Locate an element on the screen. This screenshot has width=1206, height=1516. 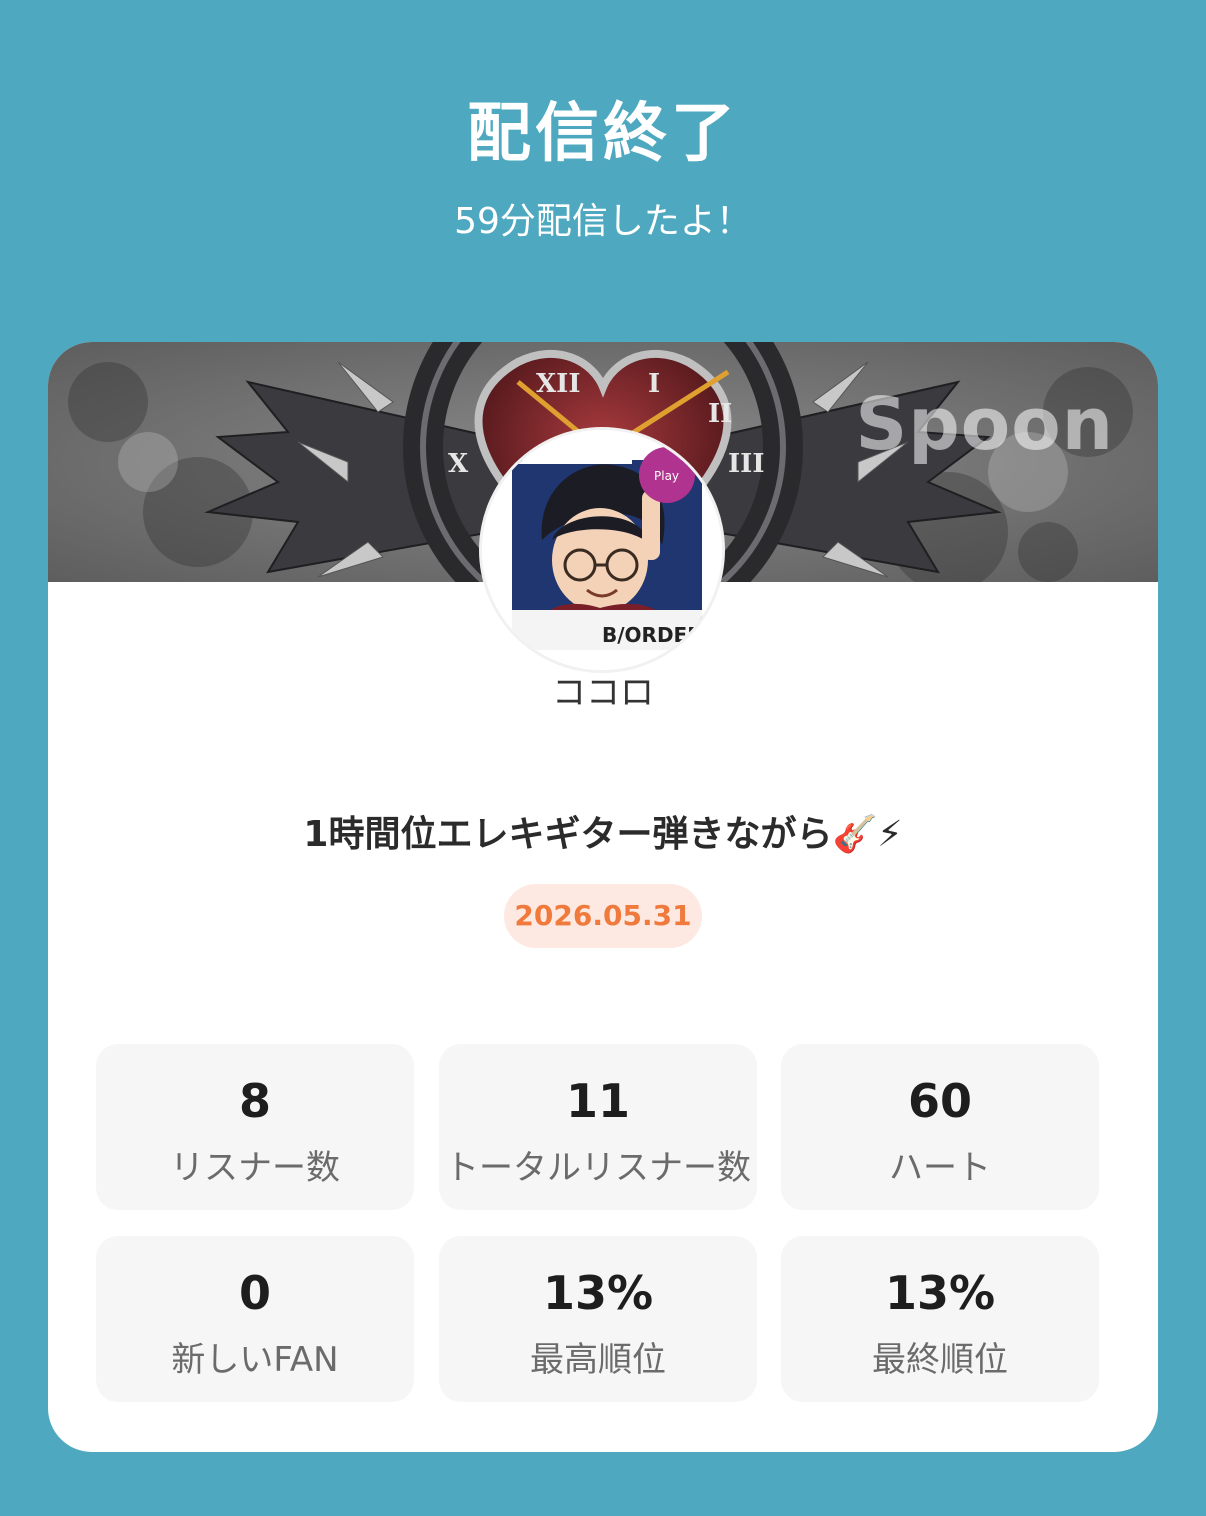
spoon-watermark: Spoon is located at coordinates (984, 424).